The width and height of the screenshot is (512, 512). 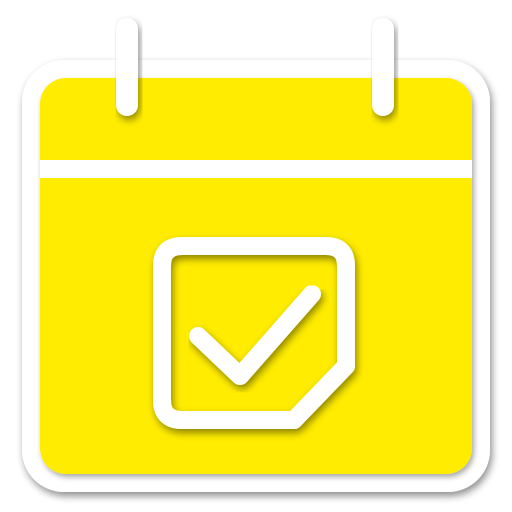 What do you see at coordinates (127, 67) in the screenshot?
I see `calendar-ring-left` at bounding box center [127, 67].